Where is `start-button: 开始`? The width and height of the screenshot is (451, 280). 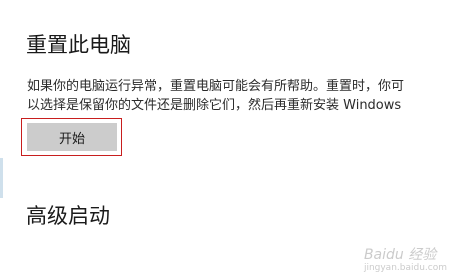
start-button: 开始 is located at coordinates (72, 137).